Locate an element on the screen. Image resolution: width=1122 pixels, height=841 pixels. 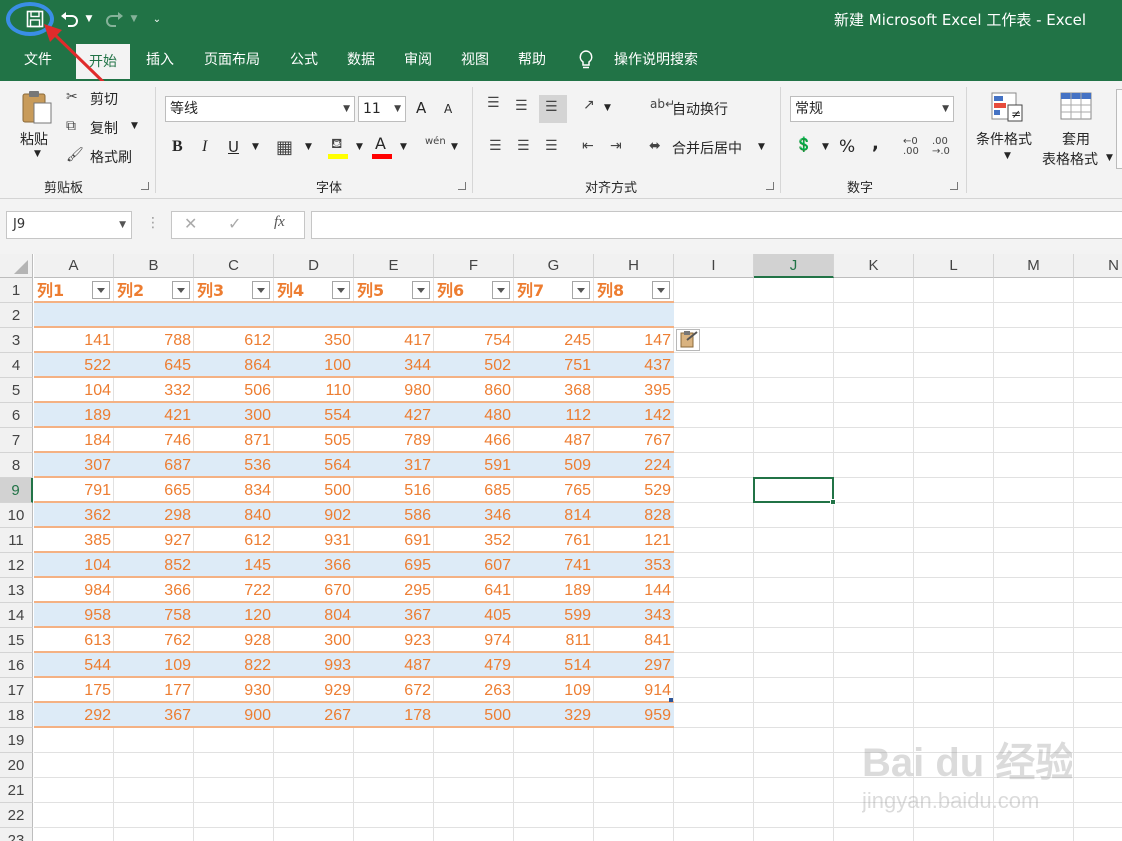
table-cell: 184 is located at coordinates (74, 440).